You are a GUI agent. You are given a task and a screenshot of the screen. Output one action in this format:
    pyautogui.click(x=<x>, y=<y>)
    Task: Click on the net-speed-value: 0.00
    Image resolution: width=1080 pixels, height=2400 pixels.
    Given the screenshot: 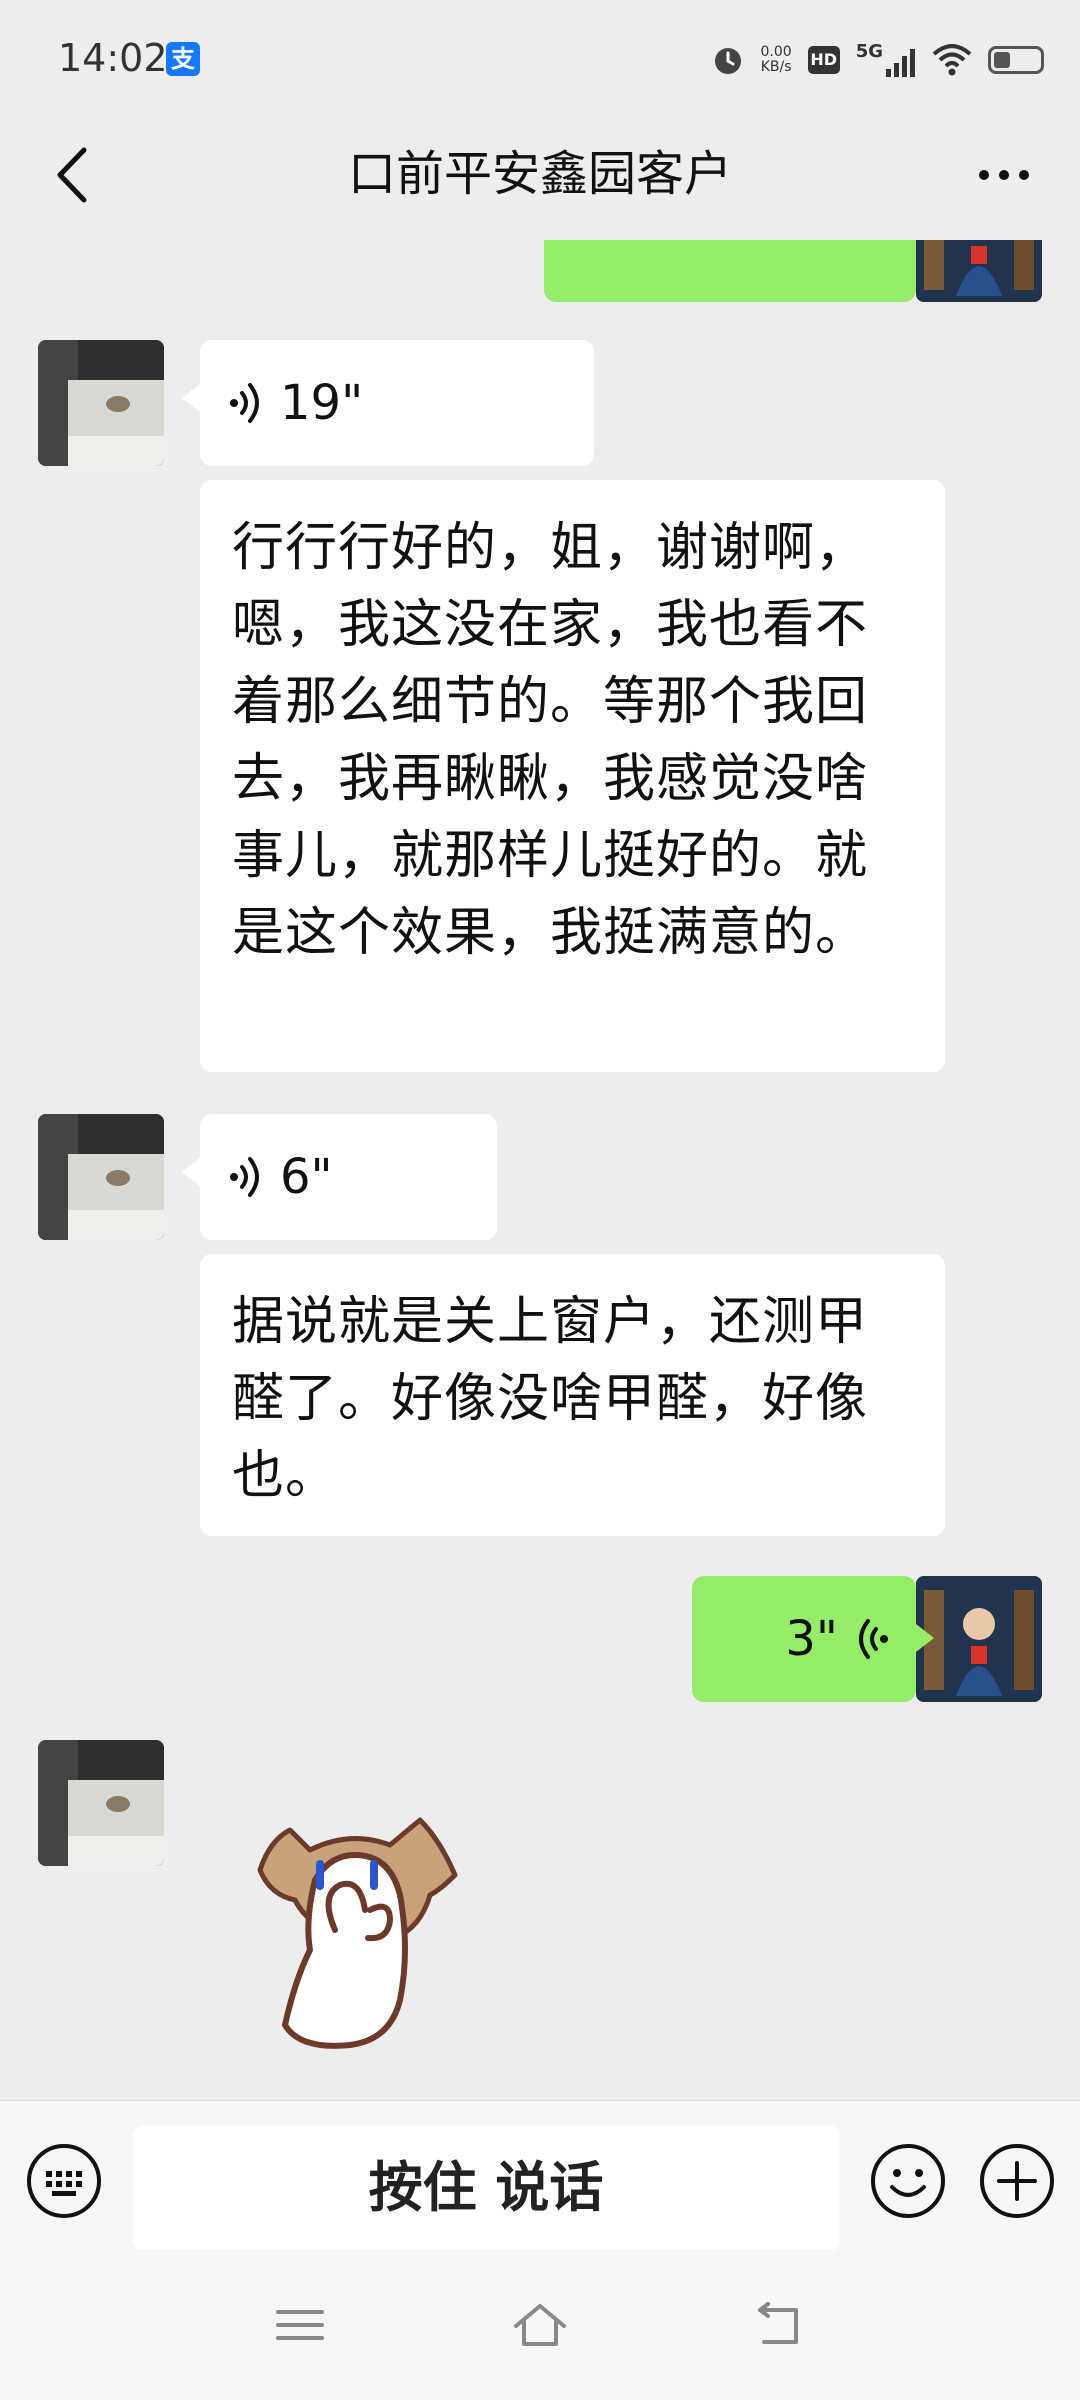 What is the action you would take?
    pyautogui.click(x=776, y=52)
    